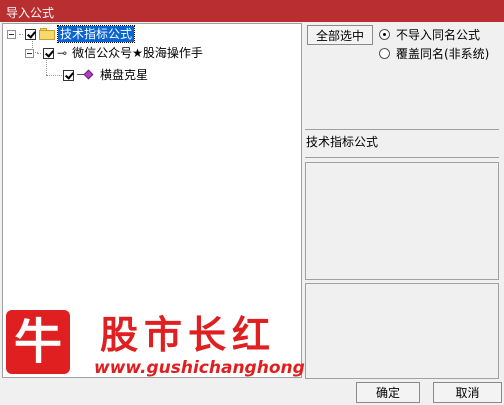 Image resolution: width=504 pixels, height=405 pixels. What do you see at coordinates (48, 53) in the screenshot?
I see `child-checkbox` at bounding box center [48, 53].